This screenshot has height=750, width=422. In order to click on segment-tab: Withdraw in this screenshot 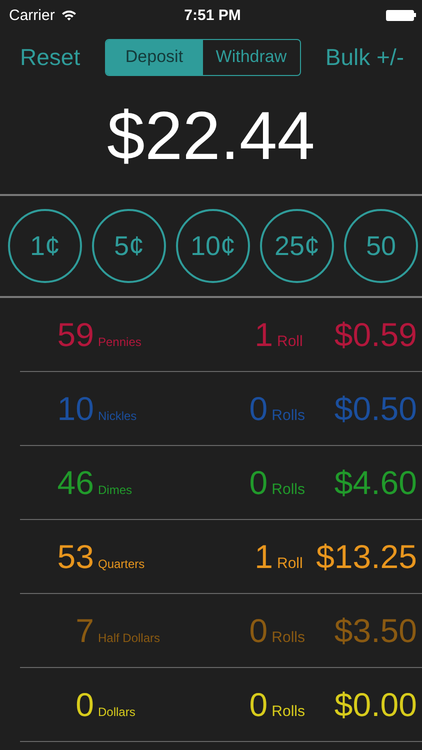, I will do `click(251, 57)`.